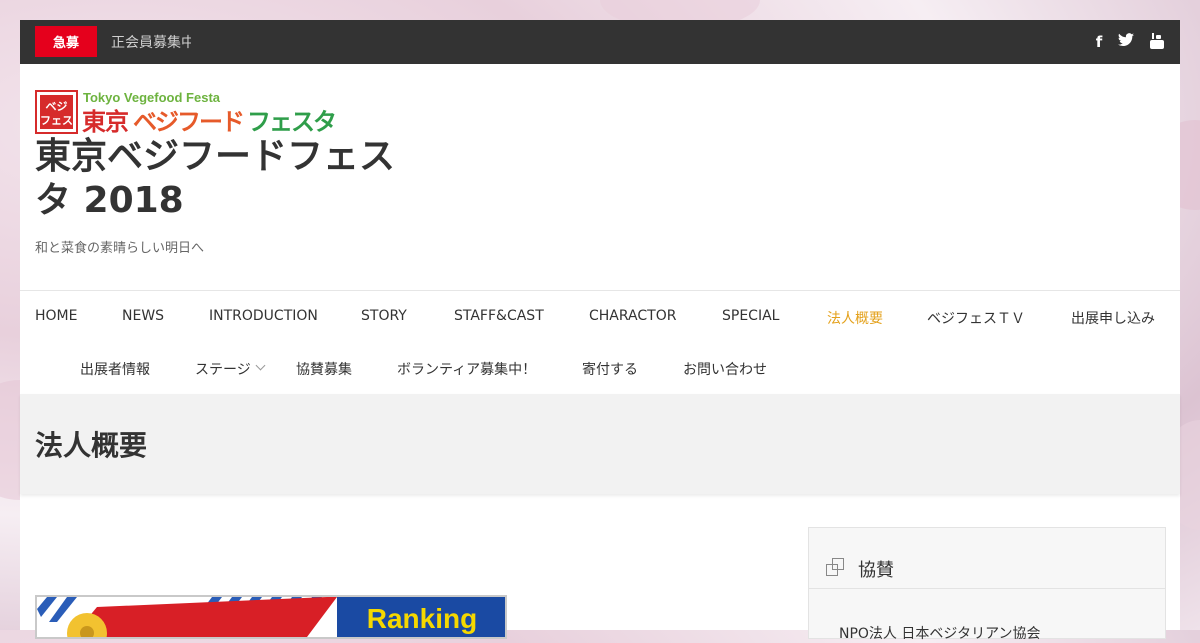 The height and width of the screenshot is (643, 1200). What do you see at coordinates (291, 122) in the screenshot?
I see `svg-text: フェスタ` at bounding box center [291, 122].